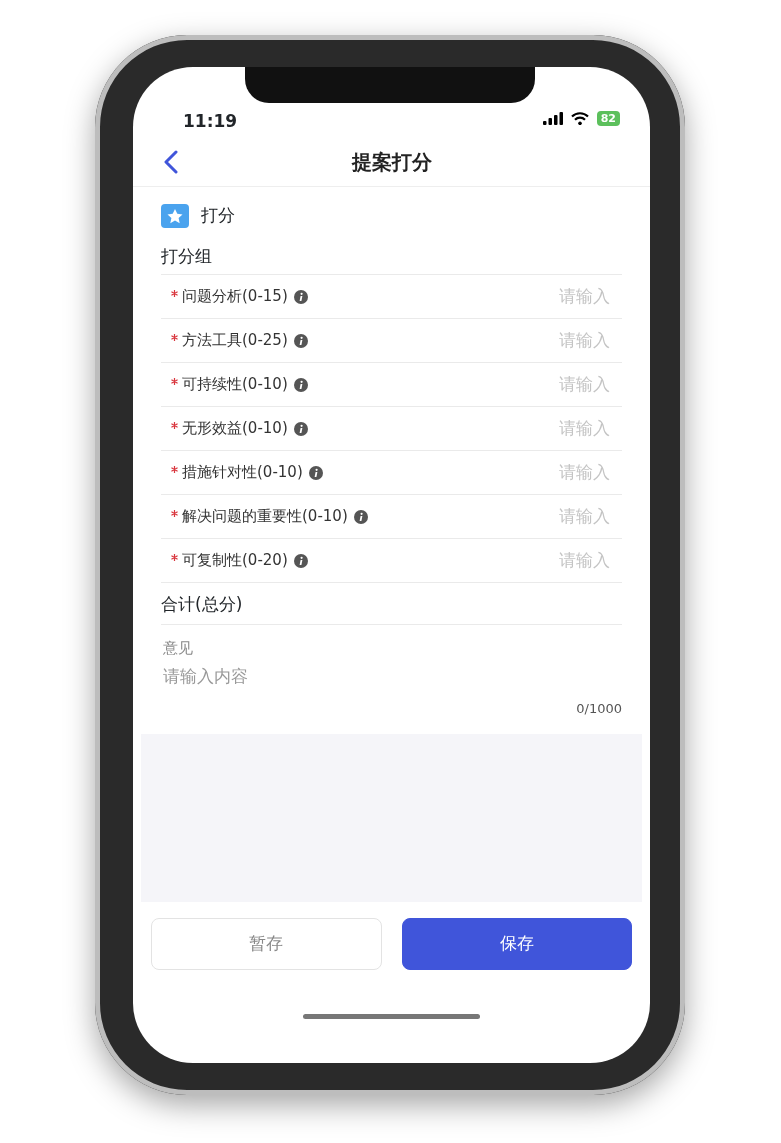 This screenshot has height=1143, width=781. Describe the element at coordinates (171, 162) in the screenshot. I see `back-icon` at that location.